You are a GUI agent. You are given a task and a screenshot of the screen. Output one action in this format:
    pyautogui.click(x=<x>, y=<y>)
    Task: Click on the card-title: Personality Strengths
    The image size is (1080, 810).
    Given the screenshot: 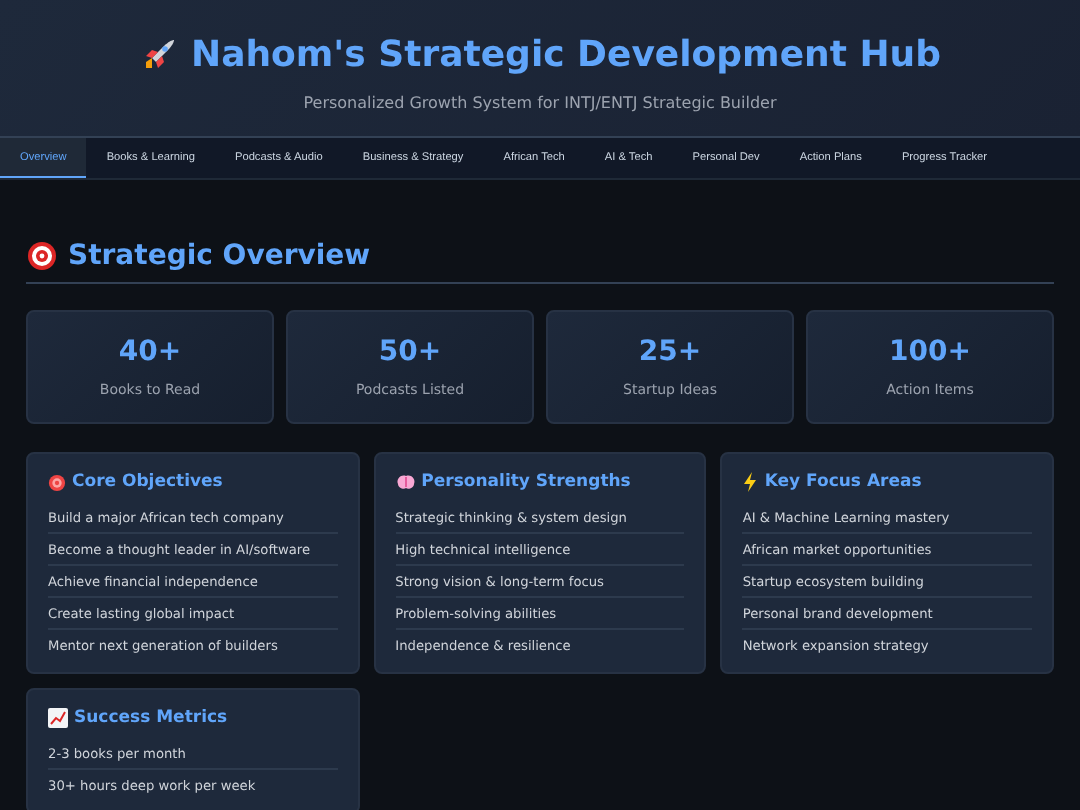 What is the action you would take?
    pyautogui.click(x=526, y=482)
    